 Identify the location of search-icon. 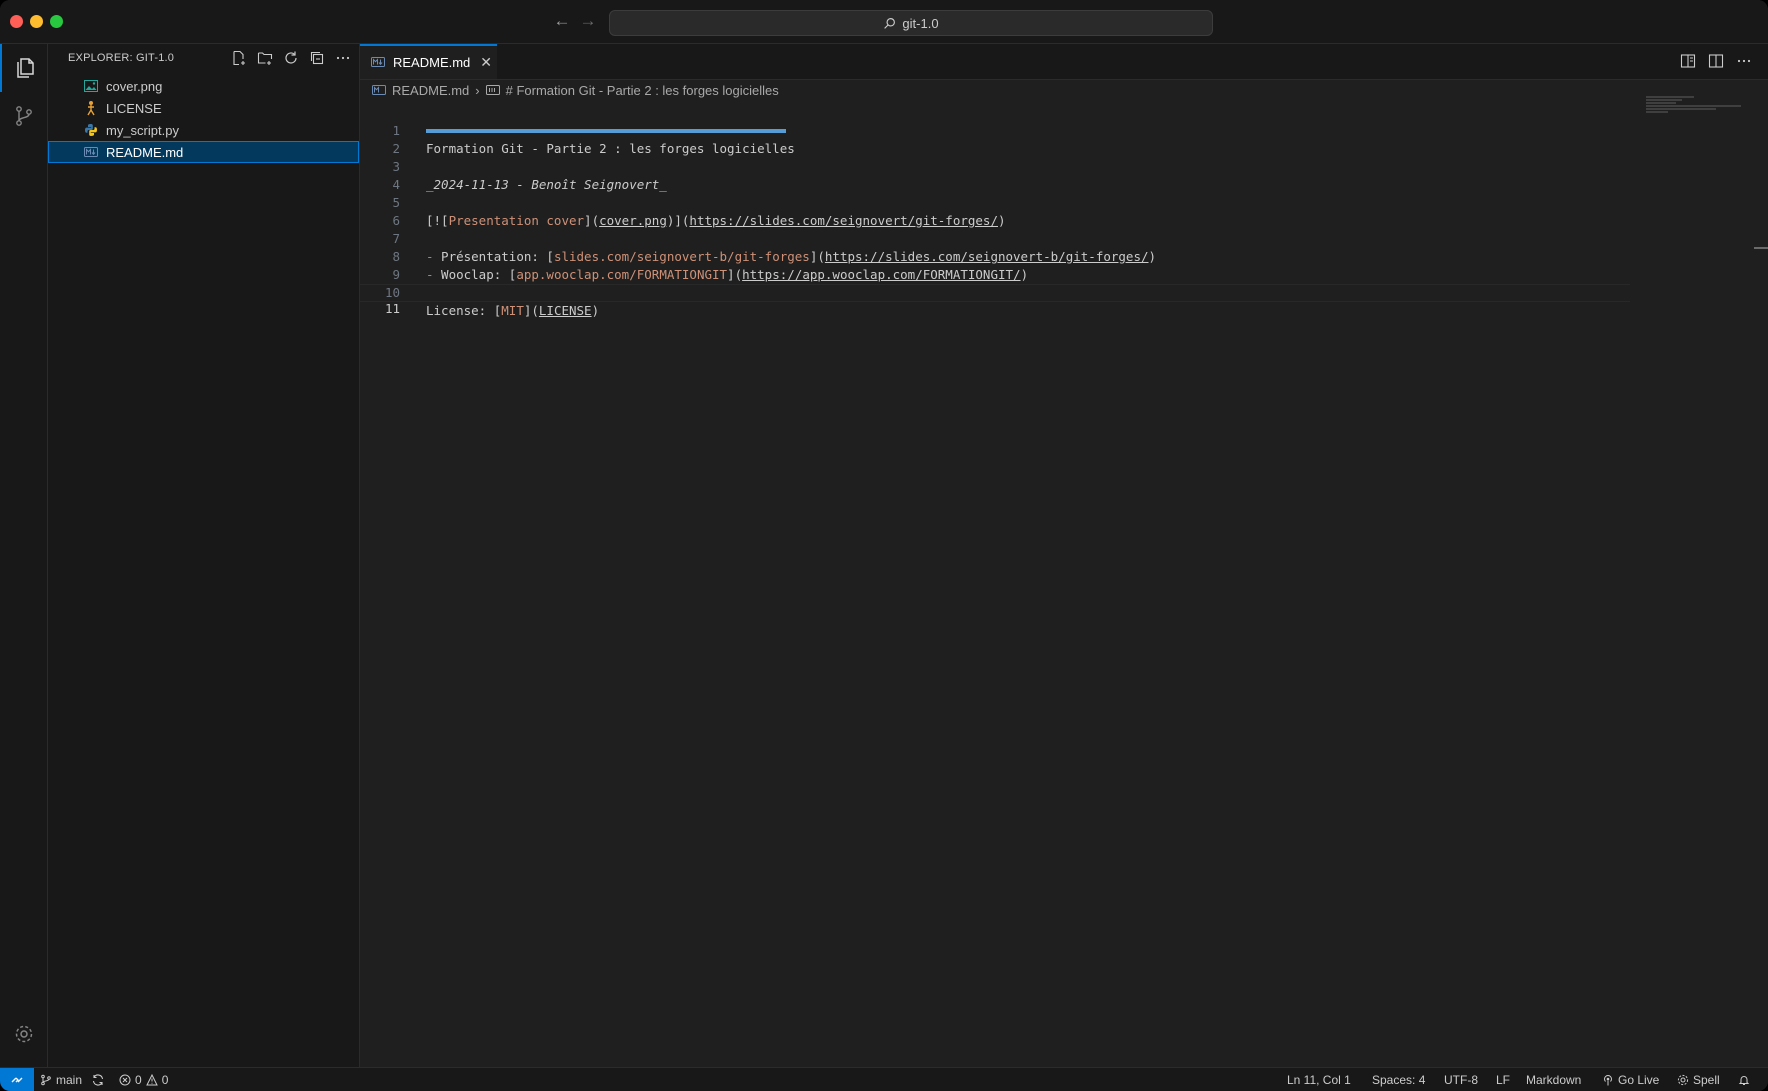
(890, 23).